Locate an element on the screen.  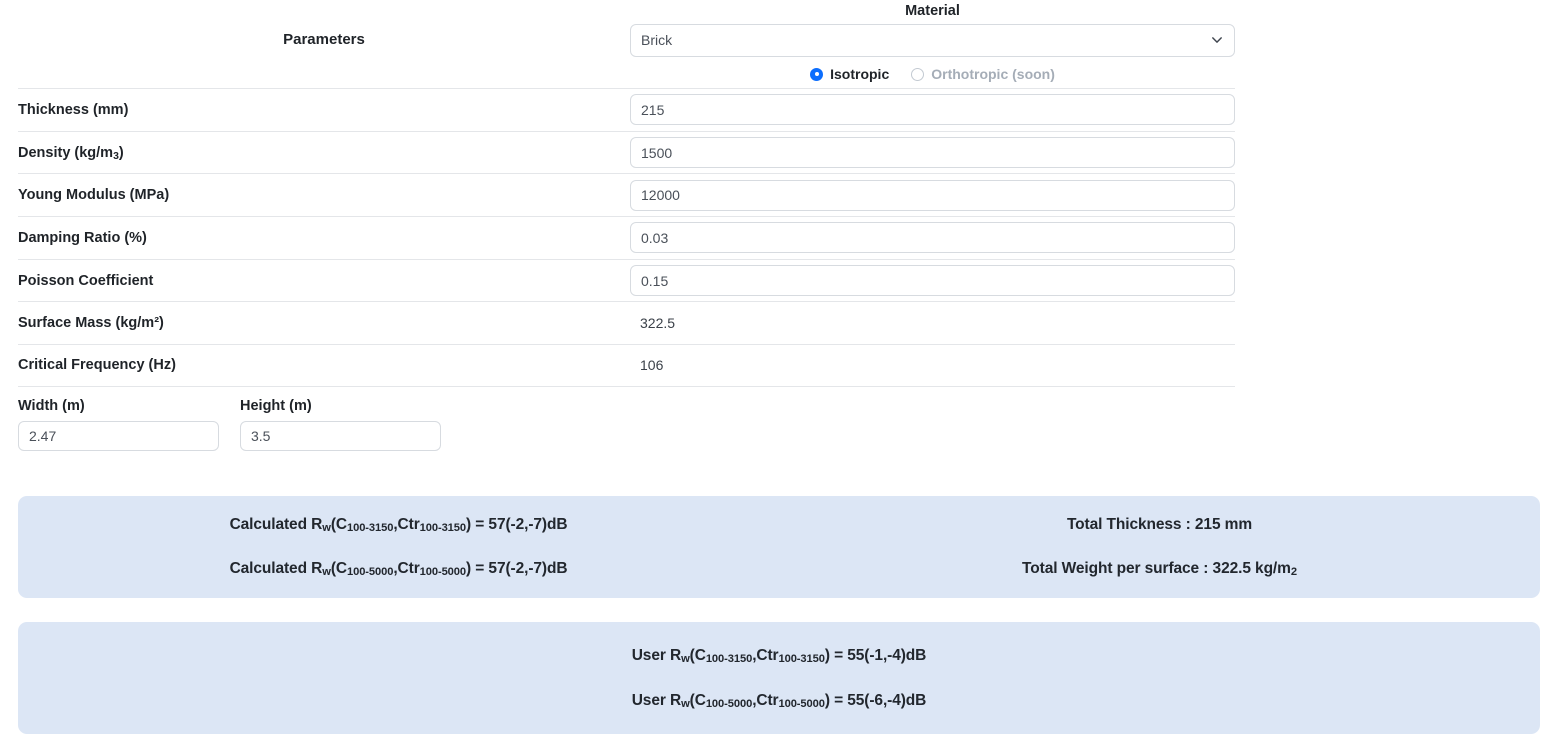
table-row: Damping Ratio (%) is located at coordinates (626, 237).